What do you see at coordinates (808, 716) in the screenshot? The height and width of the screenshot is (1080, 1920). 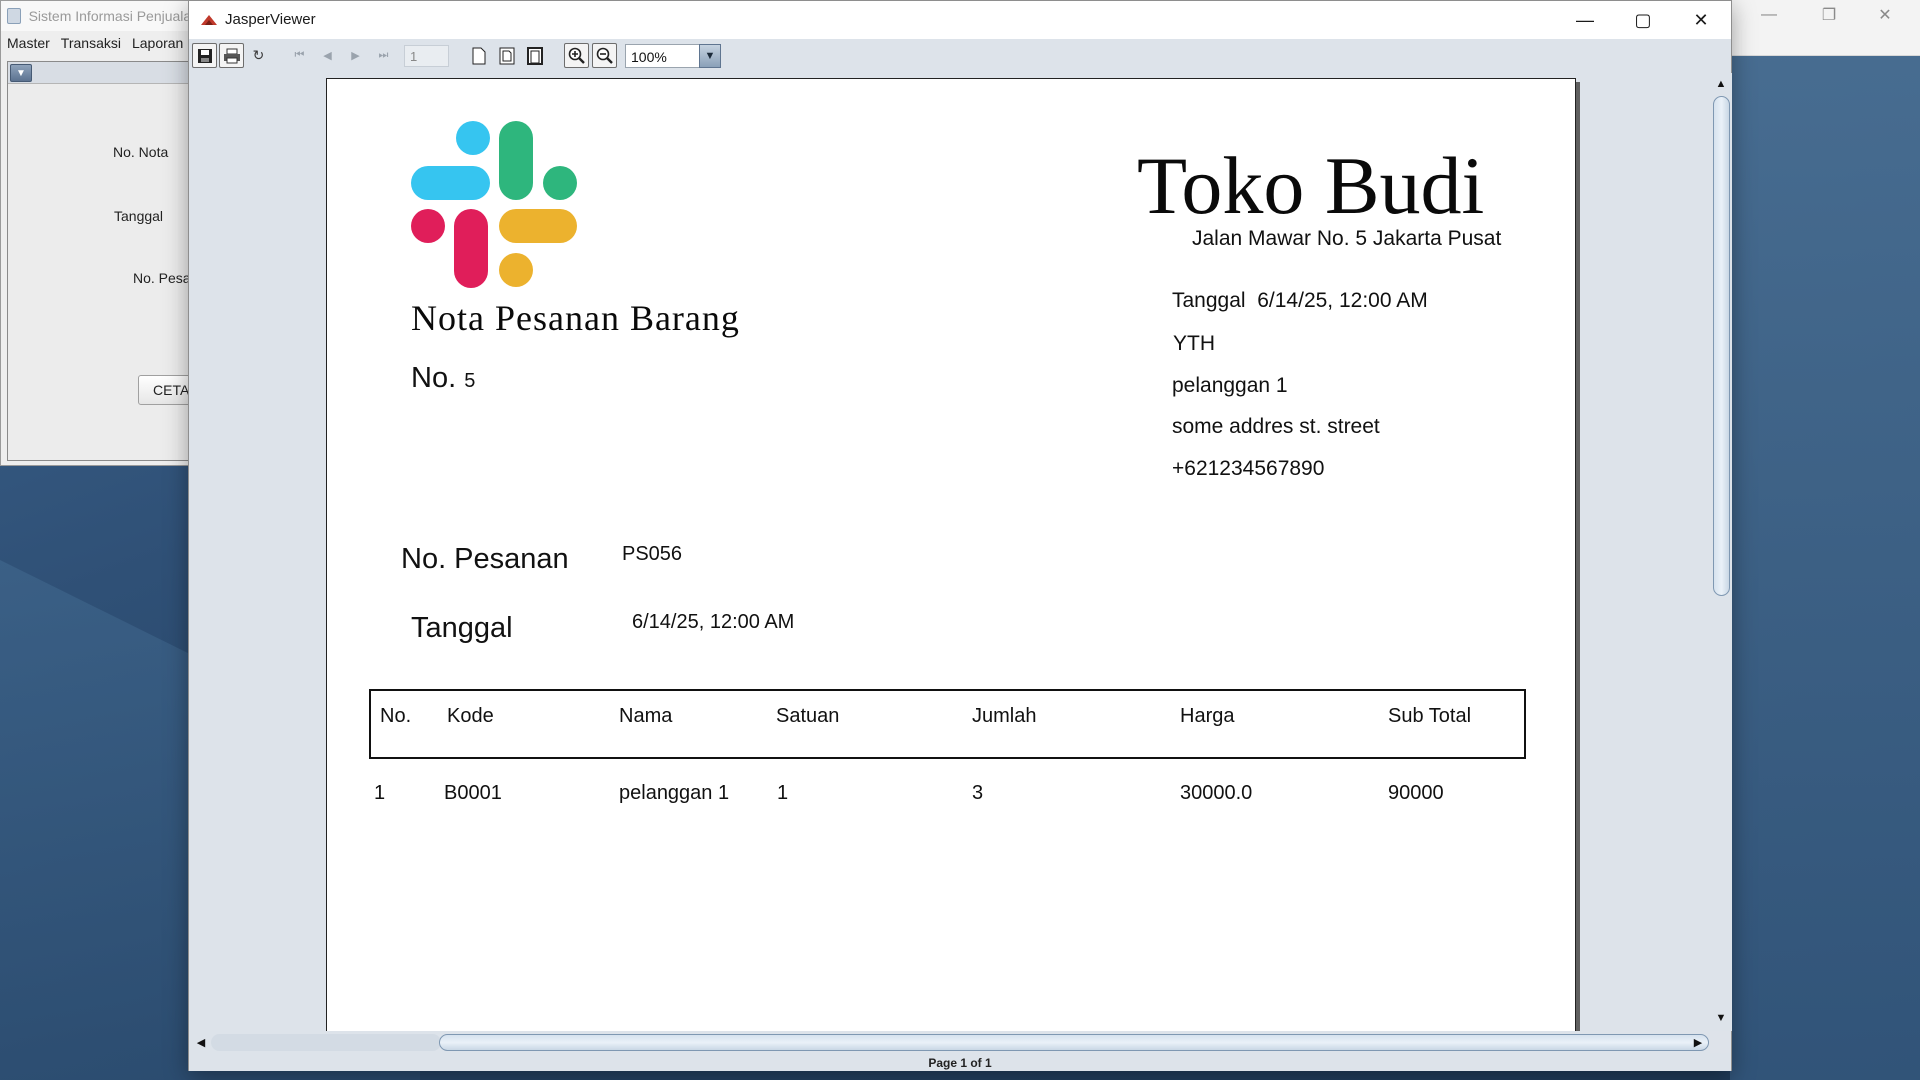 I see `column-header-satuan: Satuan` at bounding box center [808, 716].